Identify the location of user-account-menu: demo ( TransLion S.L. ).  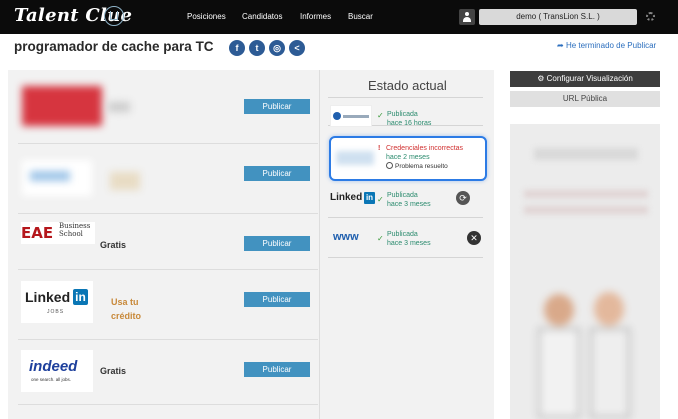
(558, 17).